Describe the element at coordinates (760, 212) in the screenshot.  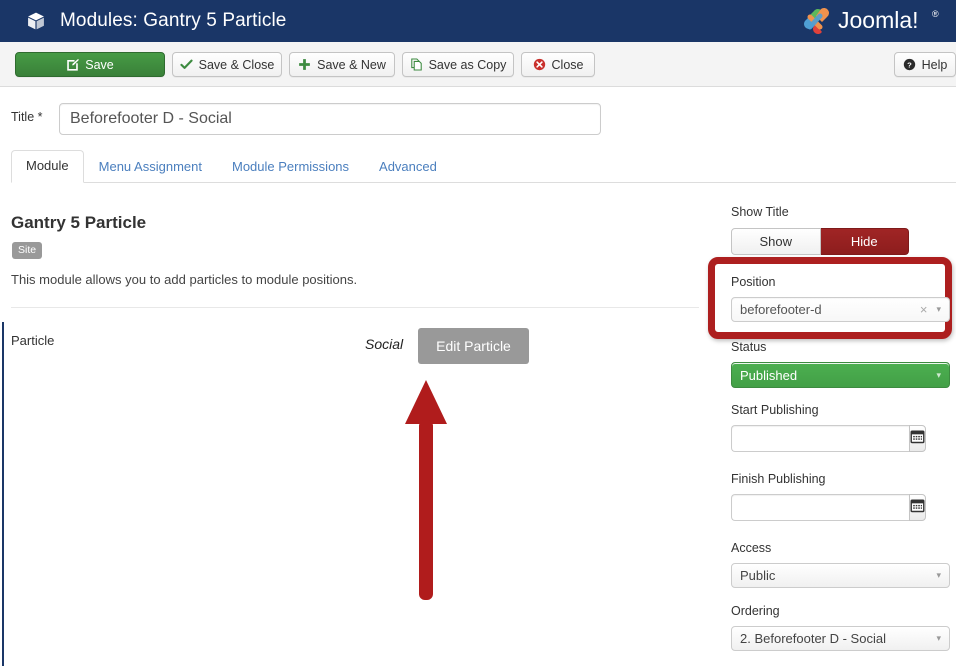
I see `show-title-label: Show Title` at that location.